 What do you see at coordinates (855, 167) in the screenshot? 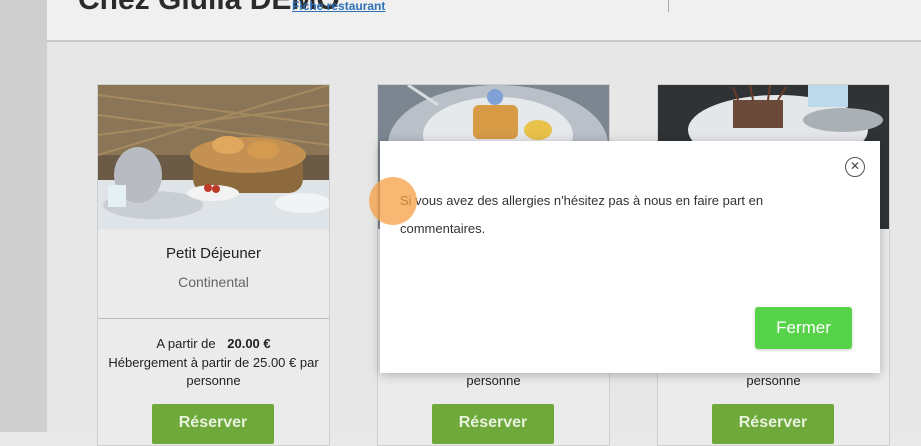
I see `close-icon: ✕` at bounding box center [855, 167].